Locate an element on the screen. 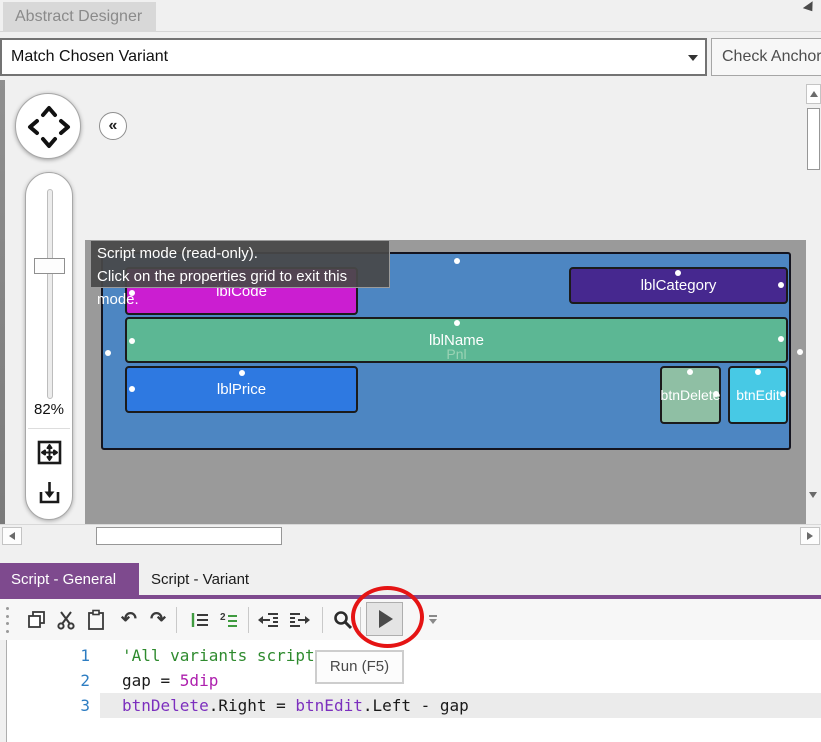 This screenshot has width=821, height=742. zoom-slider-panel: 82% is located at coordinates (49, 346).